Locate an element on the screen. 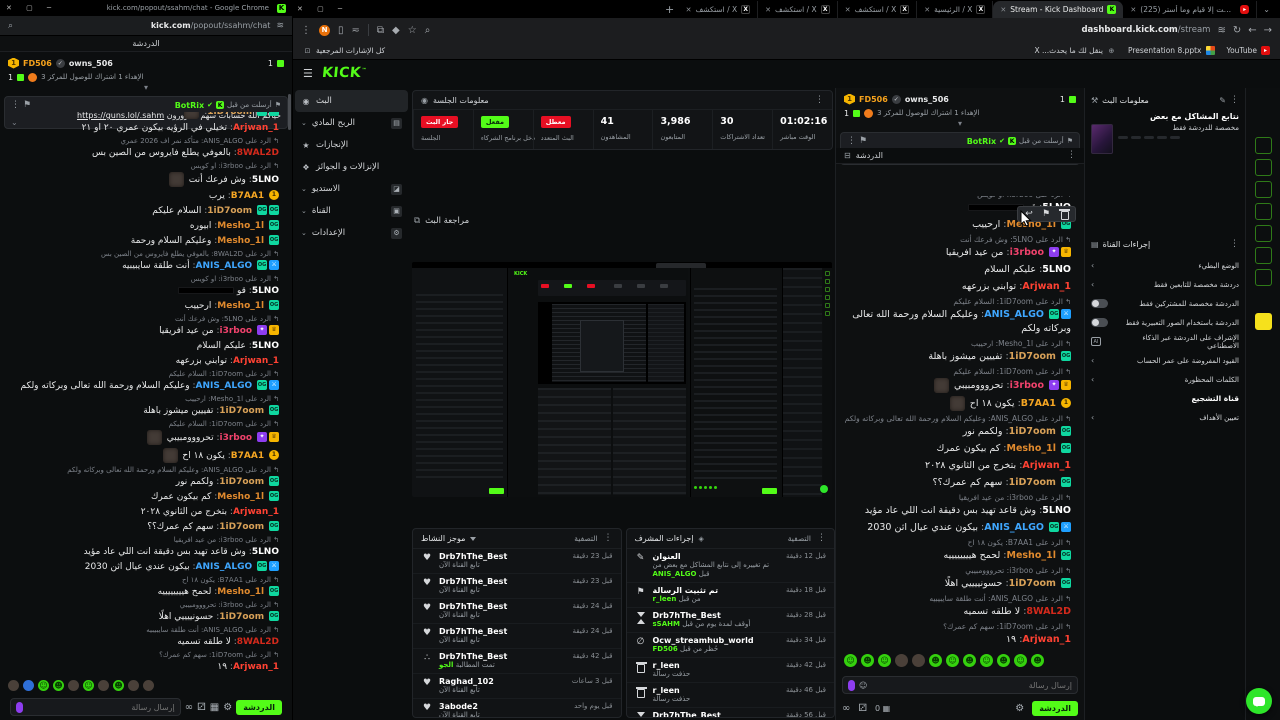 The image size is (1280, 720). chat-message: OGOG 1iD7oom: is located at coordinates (143, 116).